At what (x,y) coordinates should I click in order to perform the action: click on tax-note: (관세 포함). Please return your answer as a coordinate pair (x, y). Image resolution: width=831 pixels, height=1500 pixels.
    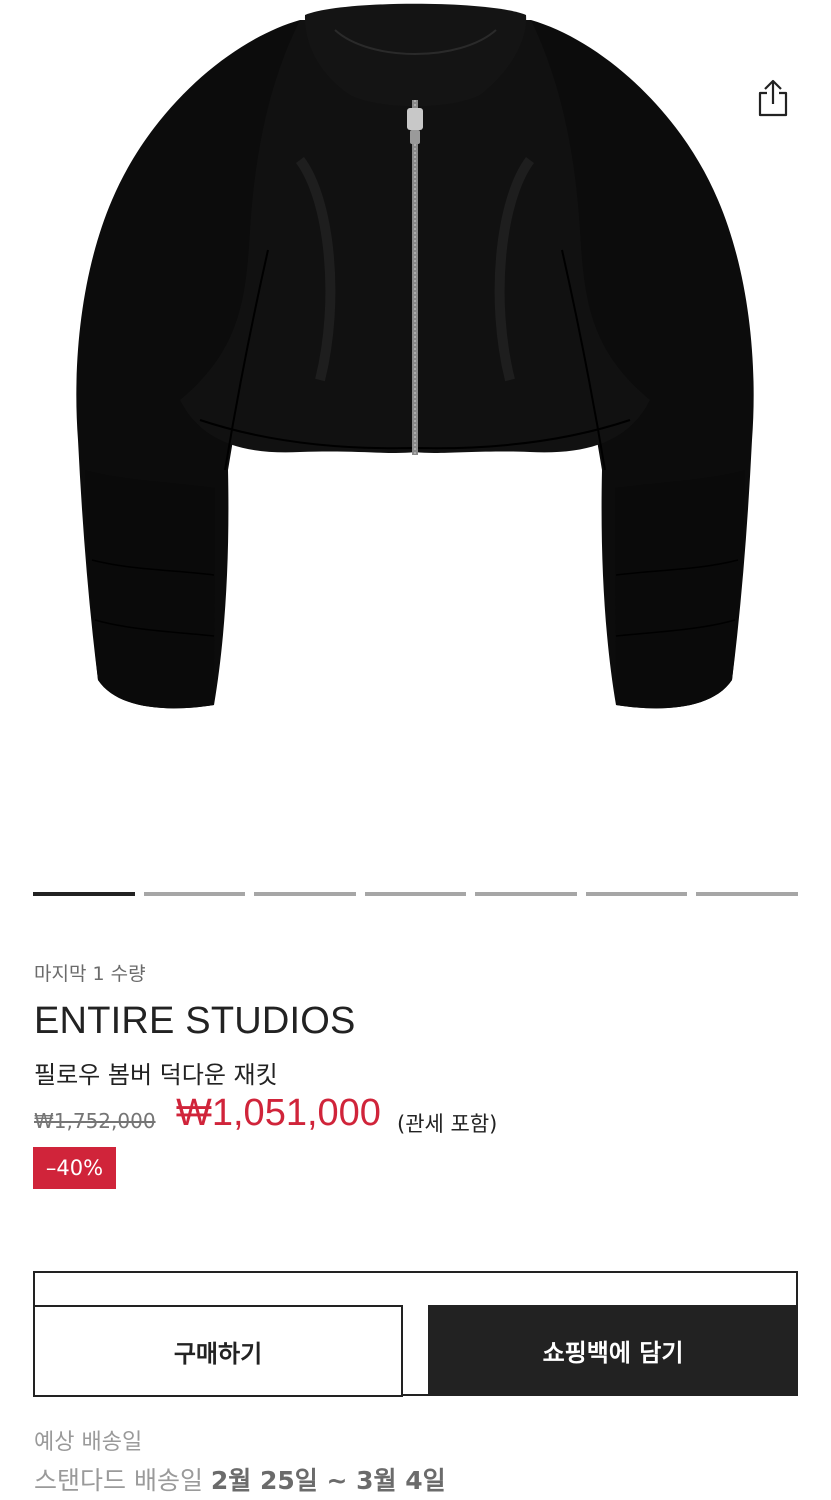
    Looking at the image, I should click on (447, 1124).